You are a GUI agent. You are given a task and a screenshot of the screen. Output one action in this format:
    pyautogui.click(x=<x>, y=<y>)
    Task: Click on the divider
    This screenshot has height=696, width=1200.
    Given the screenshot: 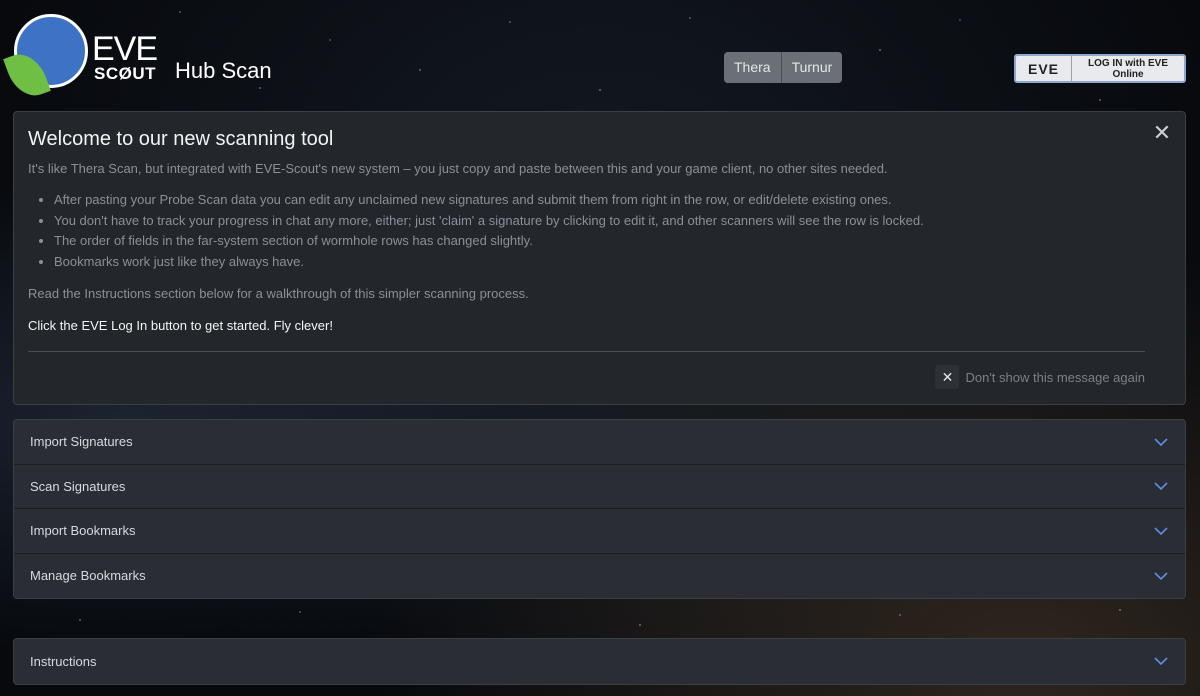 What is the action you would take?
    pyautogui.click(x=586, y=351)
    